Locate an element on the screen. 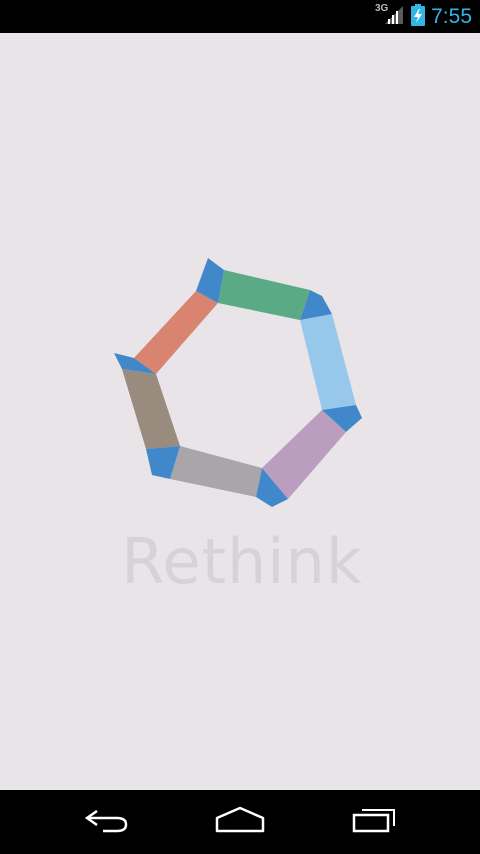 The height and width of the screenshot is (854, 480). logo-segment-gray is located at coordinates (216, 471).